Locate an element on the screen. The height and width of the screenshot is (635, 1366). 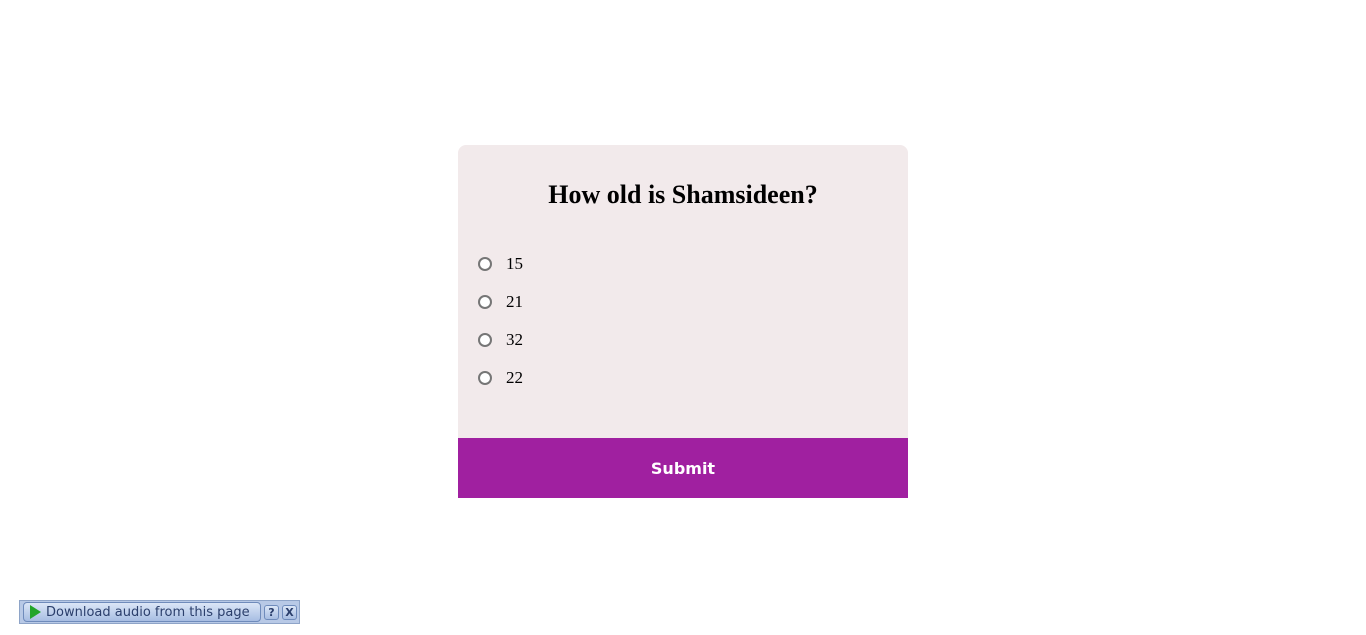
close-button: X is located at coordinates (289, 612).